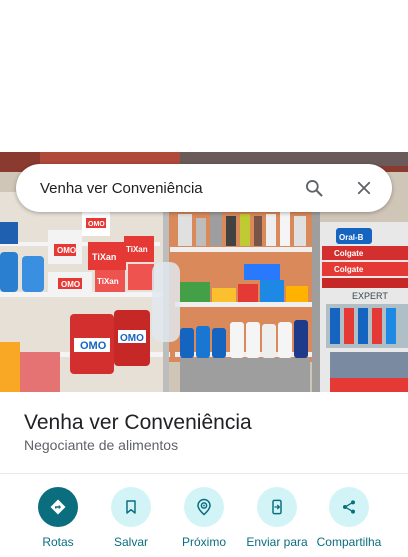 This screenshot has height=557, width=408. I want to click on send-to-phone-button-circle, so click(277, 507).